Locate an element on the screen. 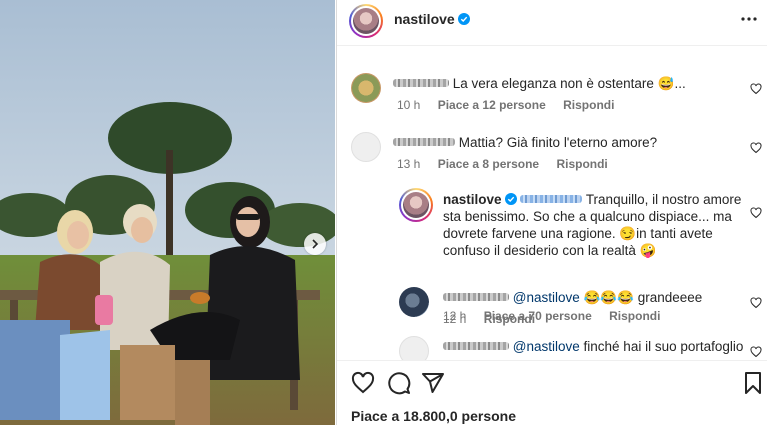 Image resolution: width=767 pixels, height=425 pixels. post-actions: Piace a 18.800,0 persone is located at coordinates (552, 392).